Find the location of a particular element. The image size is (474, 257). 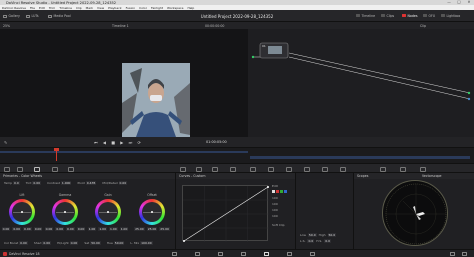

info-icon is located at coordinates (423, 169).